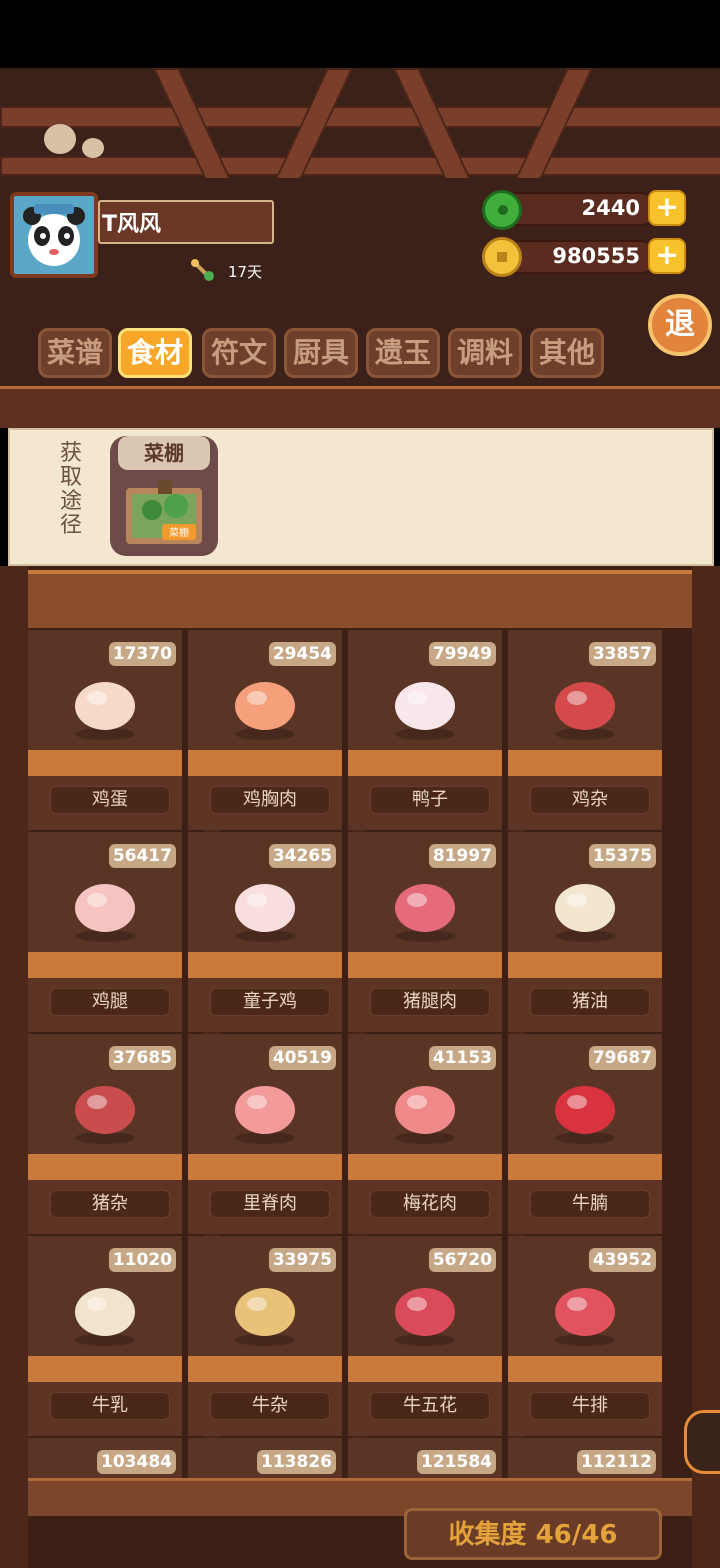  I want to click on tab-cookware: 厨具, so click(321, 353).